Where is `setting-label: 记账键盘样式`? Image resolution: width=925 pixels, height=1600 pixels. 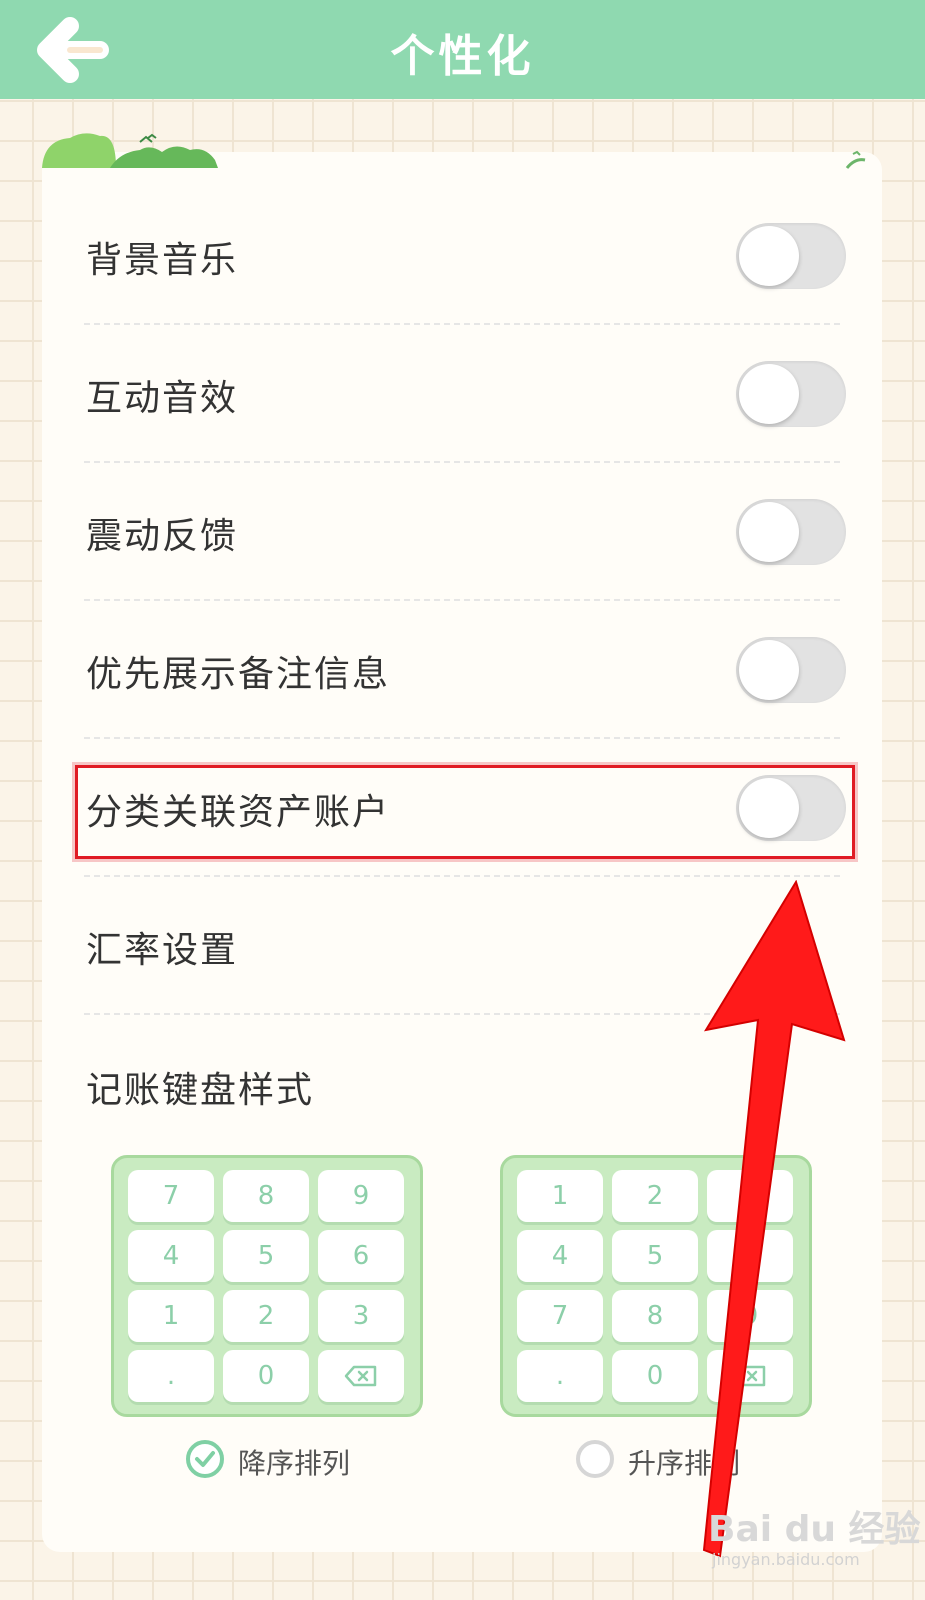 setting-label: 记账键盘样式 is located at coordinates (200, 1090).